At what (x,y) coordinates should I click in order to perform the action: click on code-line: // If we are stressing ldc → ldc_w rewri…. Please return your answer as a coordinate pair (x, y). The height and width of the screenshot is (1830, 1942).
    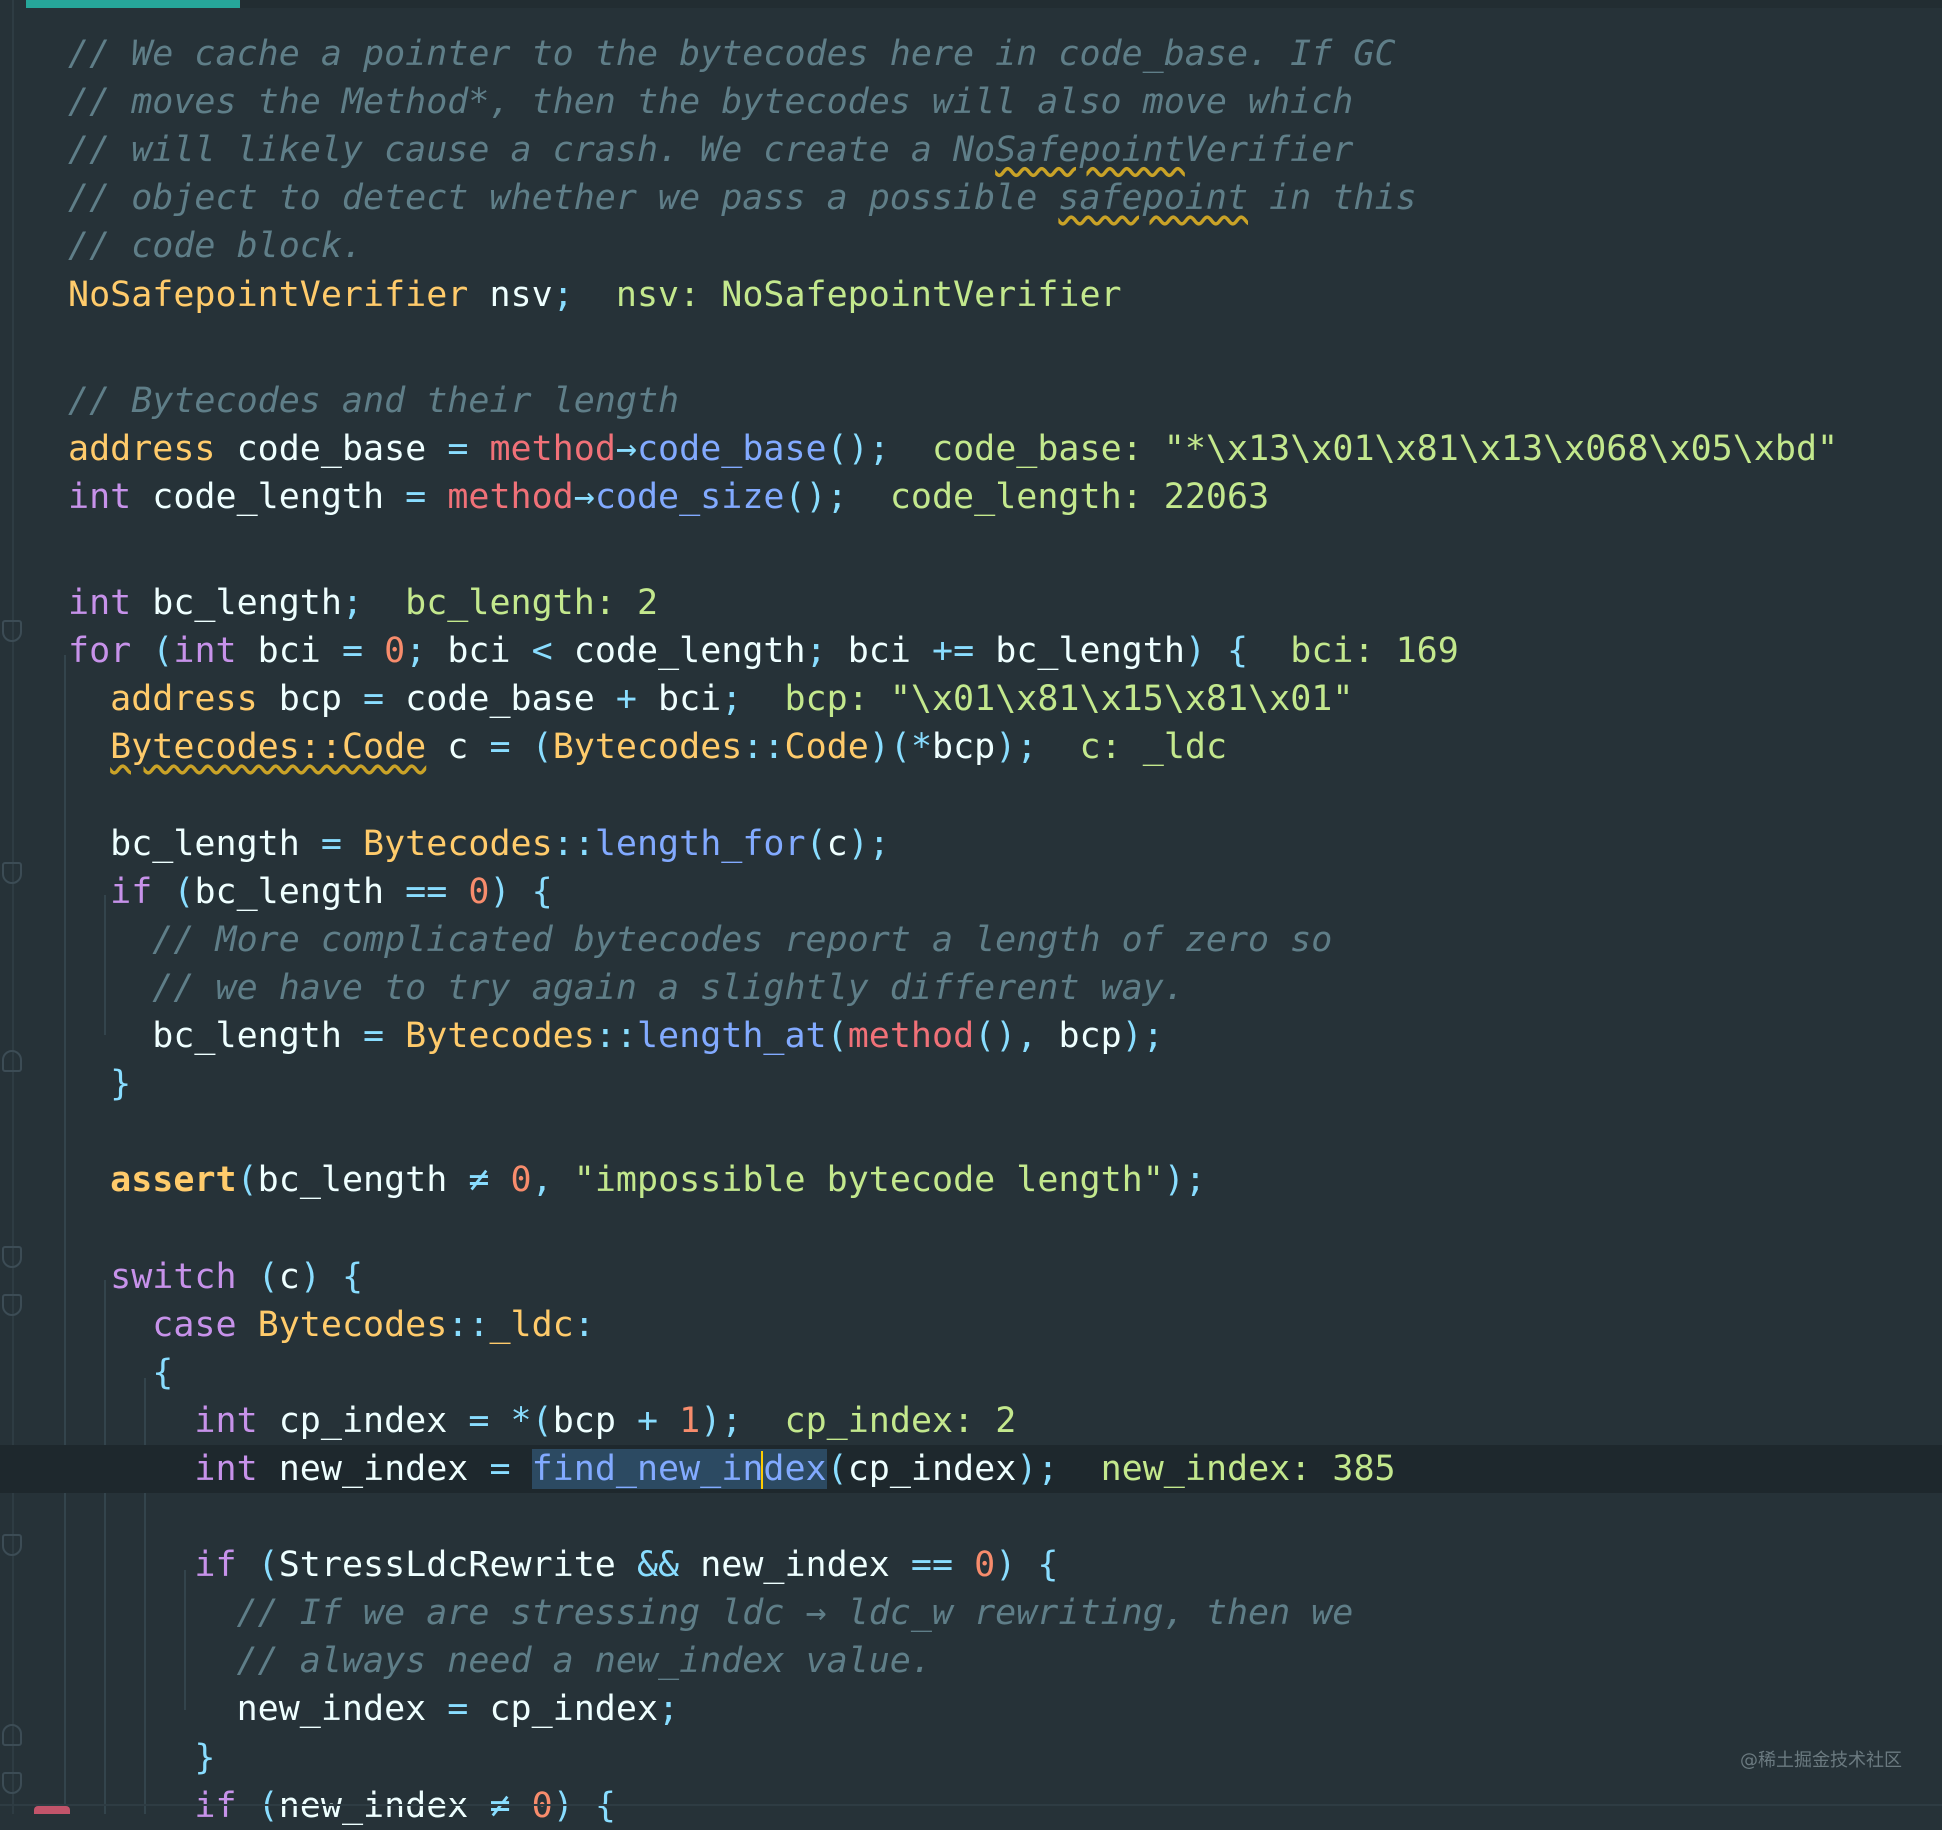
    Looking at the image, I should click on (711, 1613).